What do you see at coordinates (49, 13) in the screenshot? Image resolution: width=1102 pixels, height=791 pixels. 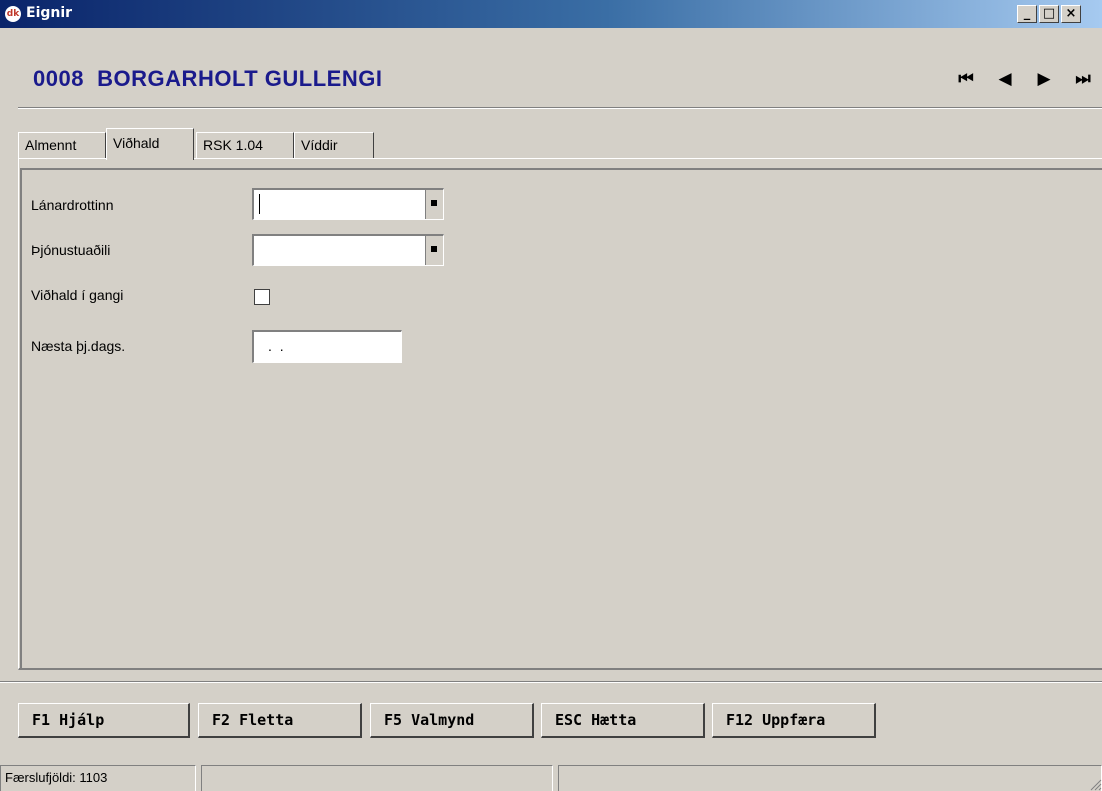 I see `window-title: Eignir` at bounding box center [49, 13].